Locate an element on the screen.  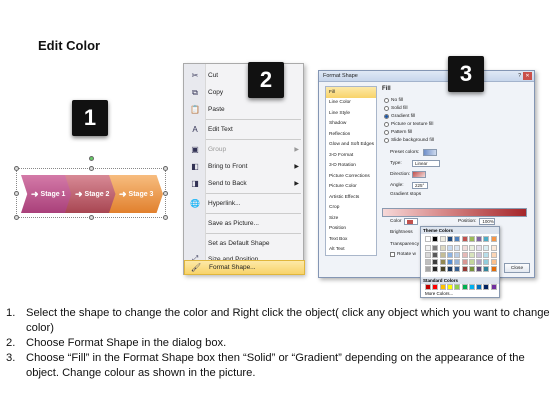
stage-3-shape: ➜ Stage 3 is located at coordinates (136, 194).